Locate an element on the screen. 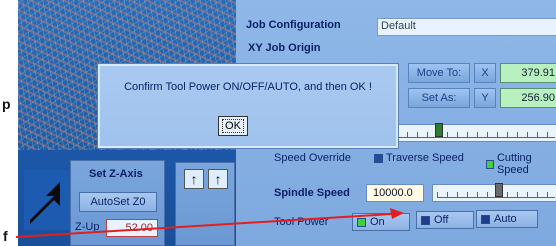 The height and width of the screenshot is (246, 556). cutting-speed-checkbox: Cutting Speed is located at coordinates (521, 164).